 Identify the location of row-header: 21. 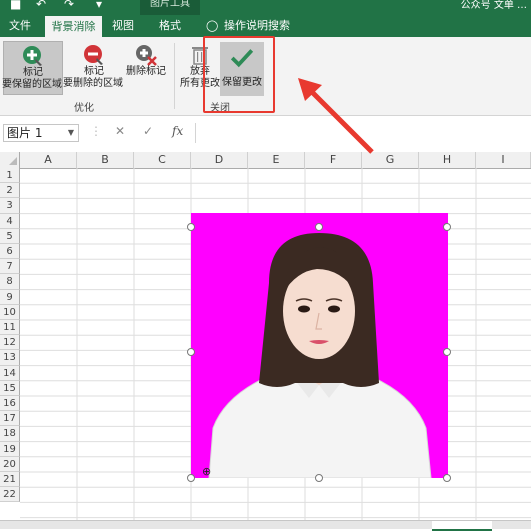
(10, 480).